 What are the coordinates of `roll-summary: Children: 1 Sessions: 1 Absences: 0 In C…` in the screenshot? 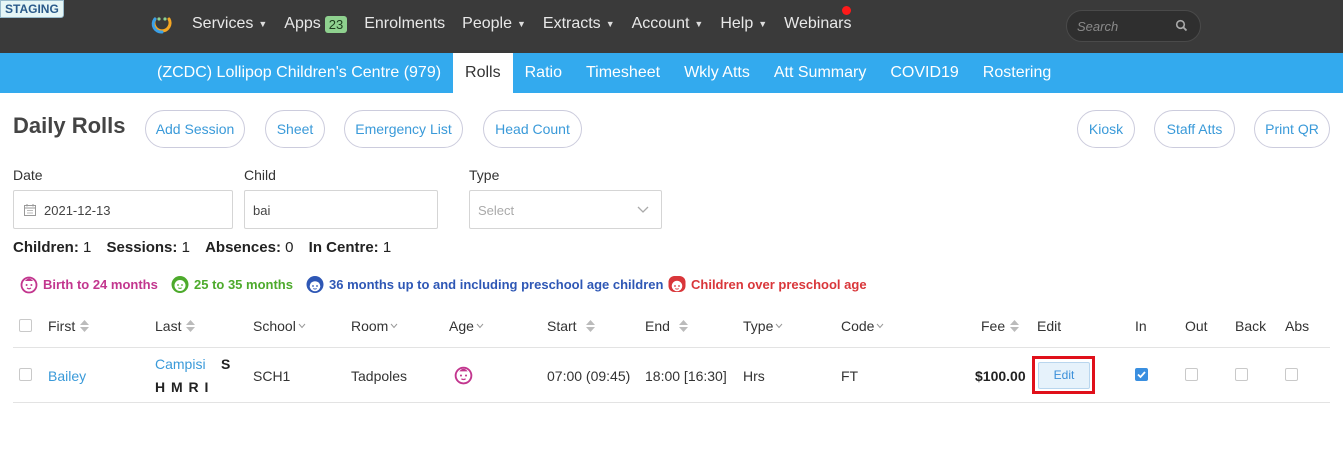 It's located at (207, 247).